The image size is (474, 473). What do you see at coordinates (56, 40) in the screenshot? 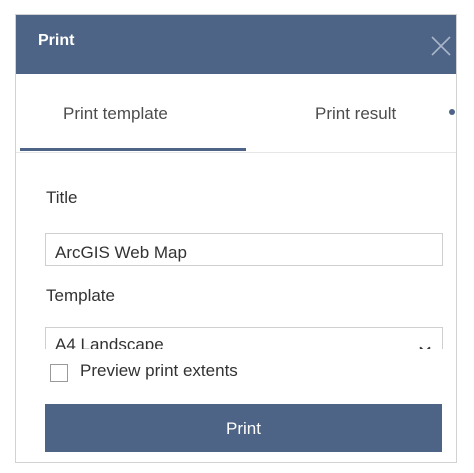
I see `panel-title: Print` at bounding box center [56, 40].